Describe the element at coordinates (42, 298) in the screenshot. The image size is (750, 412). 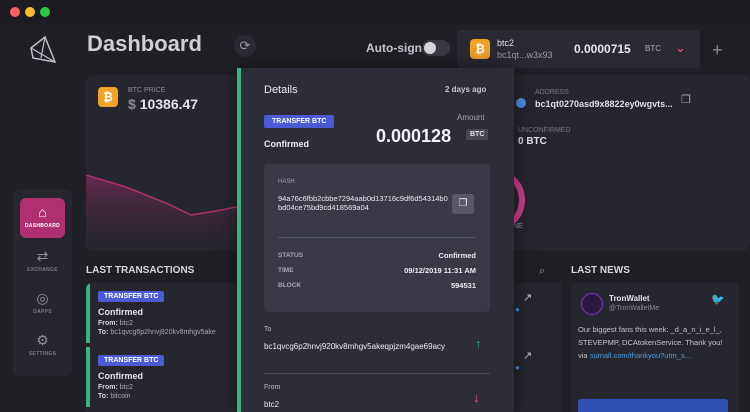
I see `basketball-icon: ◎` at that location.